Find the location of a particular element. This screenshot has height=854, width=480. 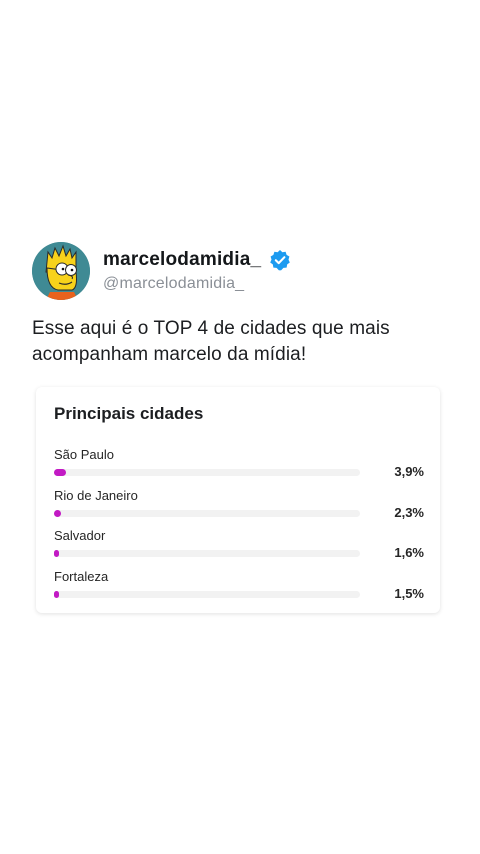

city-name: São Paulo is located at coordinates (84, 454).